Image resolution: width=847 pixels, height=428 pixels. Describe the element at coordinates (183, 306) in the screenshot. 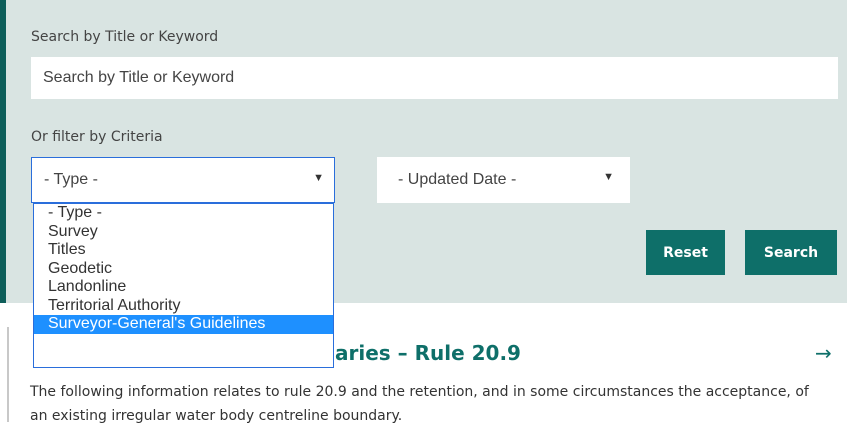

I see `type-option: Territorial Authority` at that location.